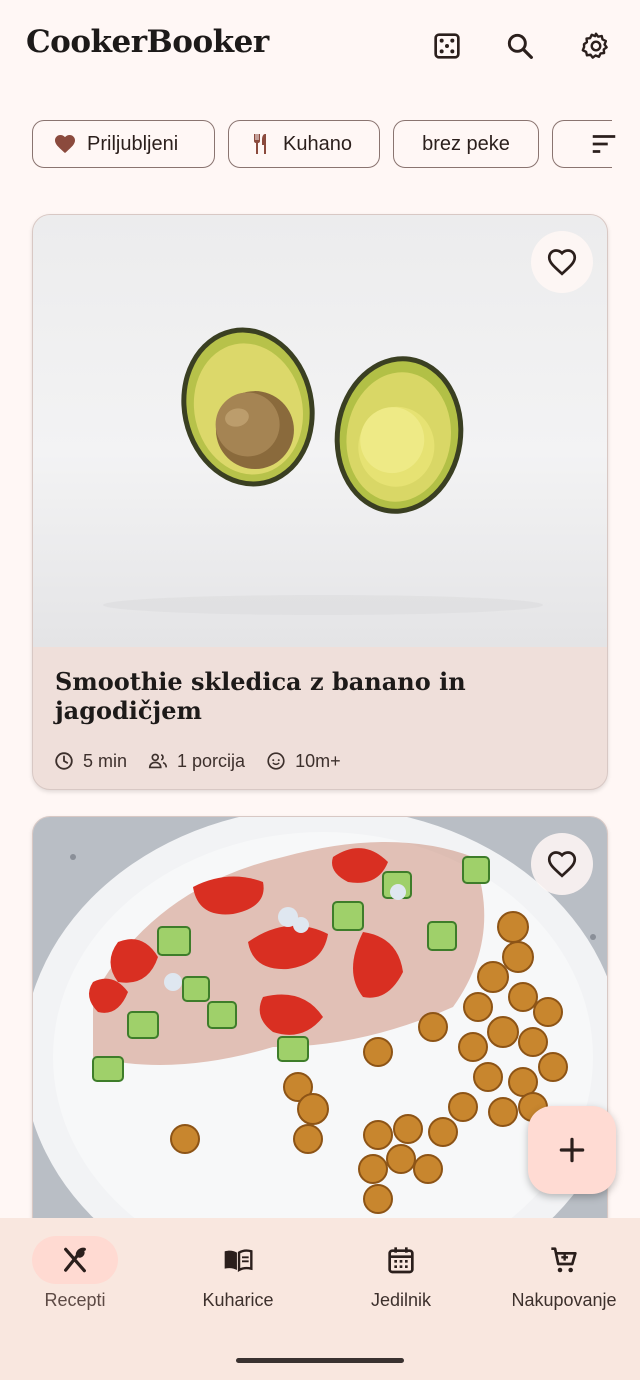 The image size is (640, 1380). I want to click on baby-face-icon, so click(276, 761).